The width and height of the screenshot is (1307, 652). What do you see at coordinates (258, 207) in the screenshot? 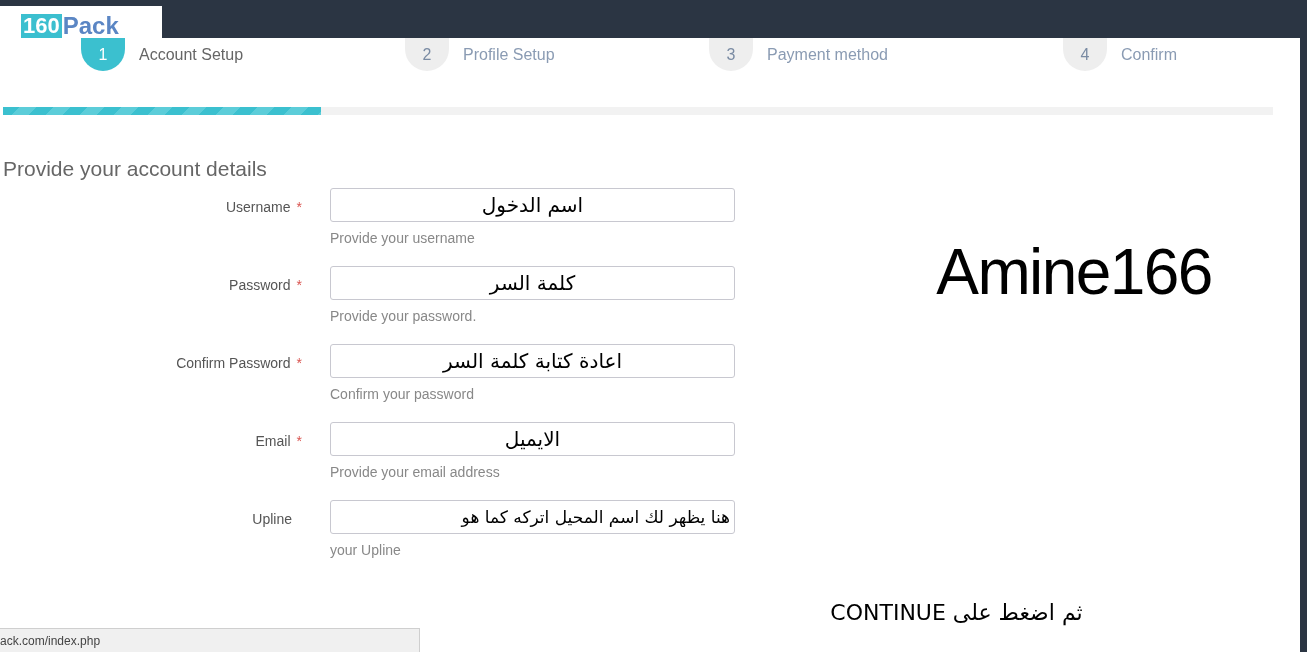
I see `field-label: Username` at bounding box center [258, 207].